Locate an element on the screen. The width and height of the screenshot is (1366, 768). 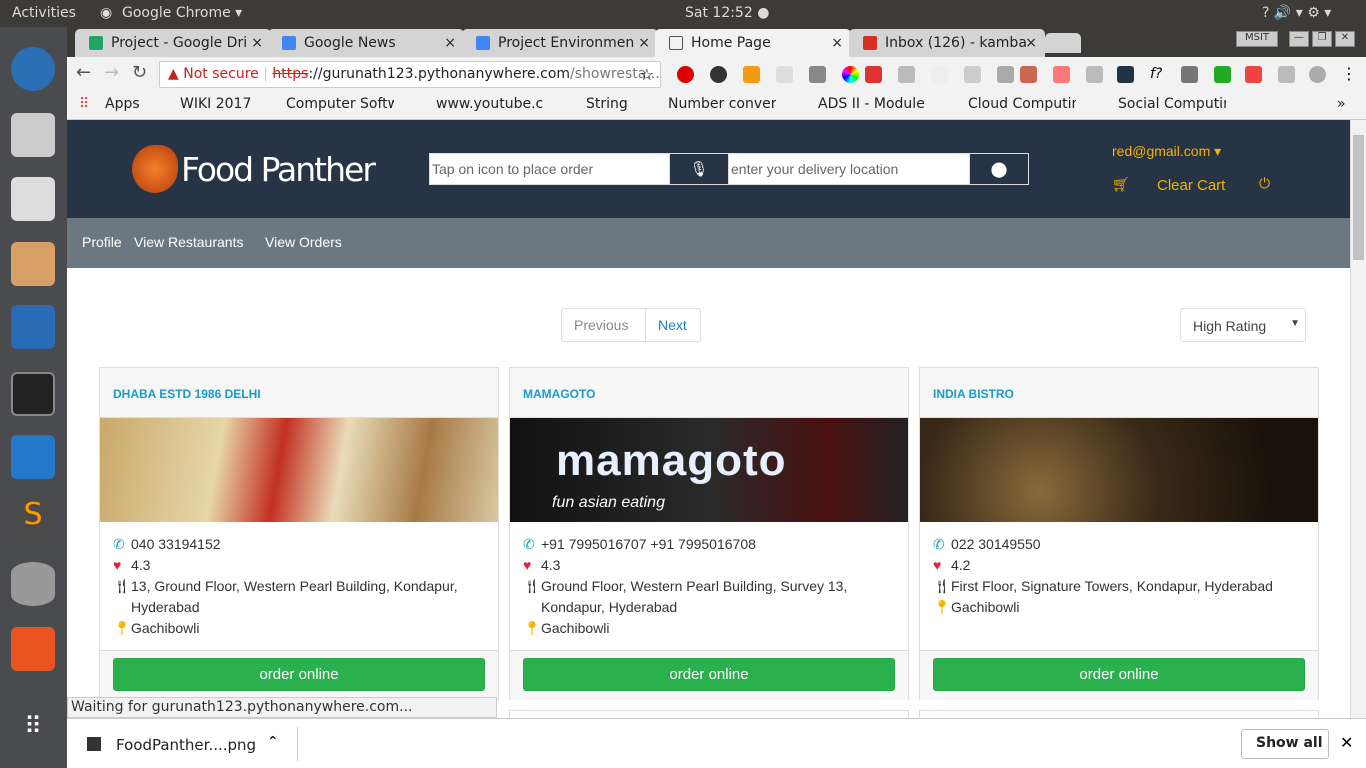
scrollbar-thumb is located at coordinates (1358, 197).